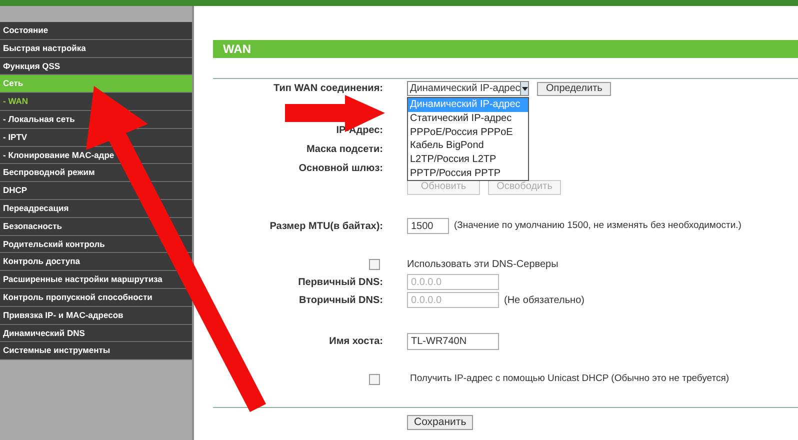  I want to click on field-label: Основной шлюз:, so click(340, 169).